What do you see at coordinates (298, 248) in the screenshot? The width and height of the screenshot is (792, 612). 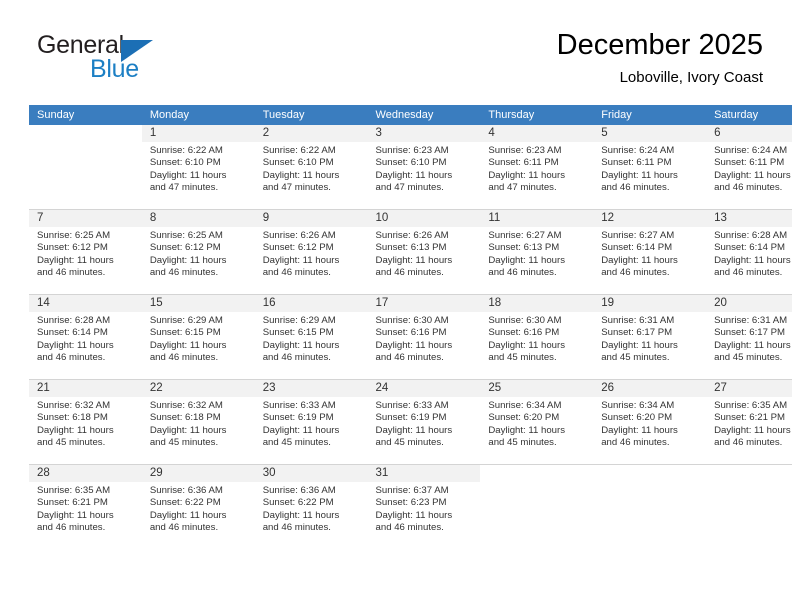 I see `sunset-time: Sunset: 6:12 PM` at bounding box center [298, 248].